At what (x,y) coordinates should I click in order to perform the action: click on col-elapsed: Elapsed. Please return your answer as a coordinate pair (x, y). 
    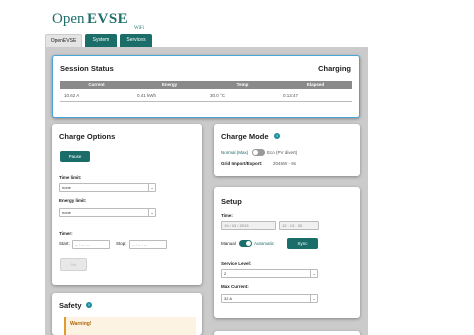
    Looking at the image, I should click on (315, 84).